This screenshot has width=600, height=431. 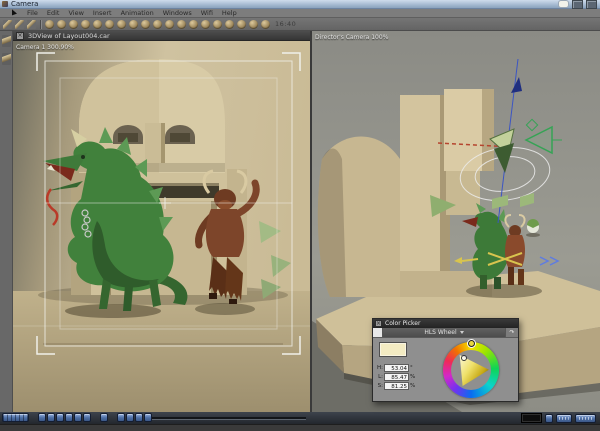 What do you see at coordinates (40, 24) in the screenshot?
I see `toolbar-separator` at bounding box center [40, 24].